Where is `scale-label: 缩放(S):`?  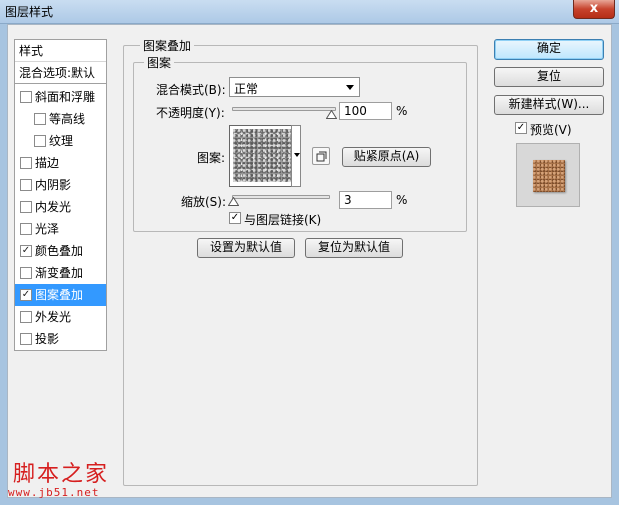
scale-label: 缩放(S): is located at coordinates (204, 202).